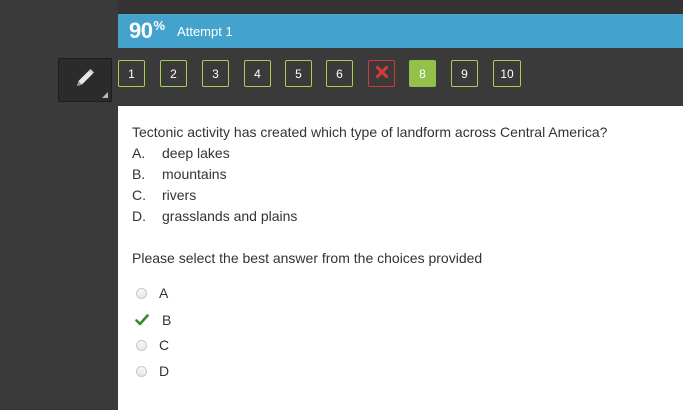 The image size is (683, 410). What do you see at coordinates (179, 195) in the screenshot?
I see `option-text: rivers` at bounding box center [179, 195].